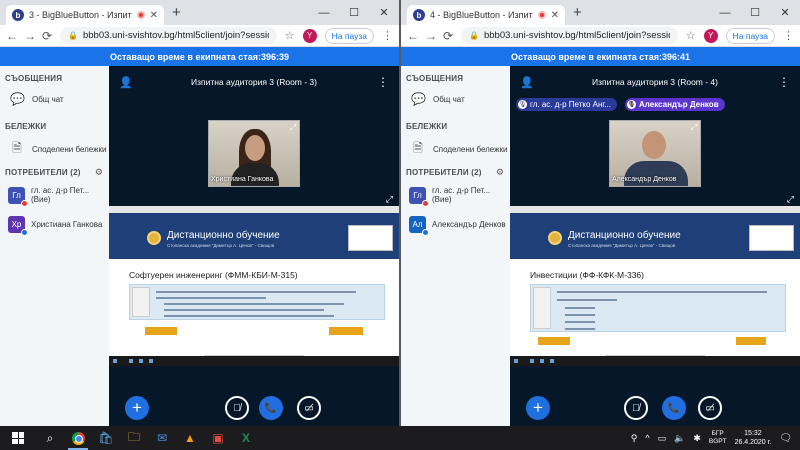  What do you see at coordinates (647, 438) in the screenshot?
I see `tray-chevron-icon: ^` at bounding box center [647, 438].